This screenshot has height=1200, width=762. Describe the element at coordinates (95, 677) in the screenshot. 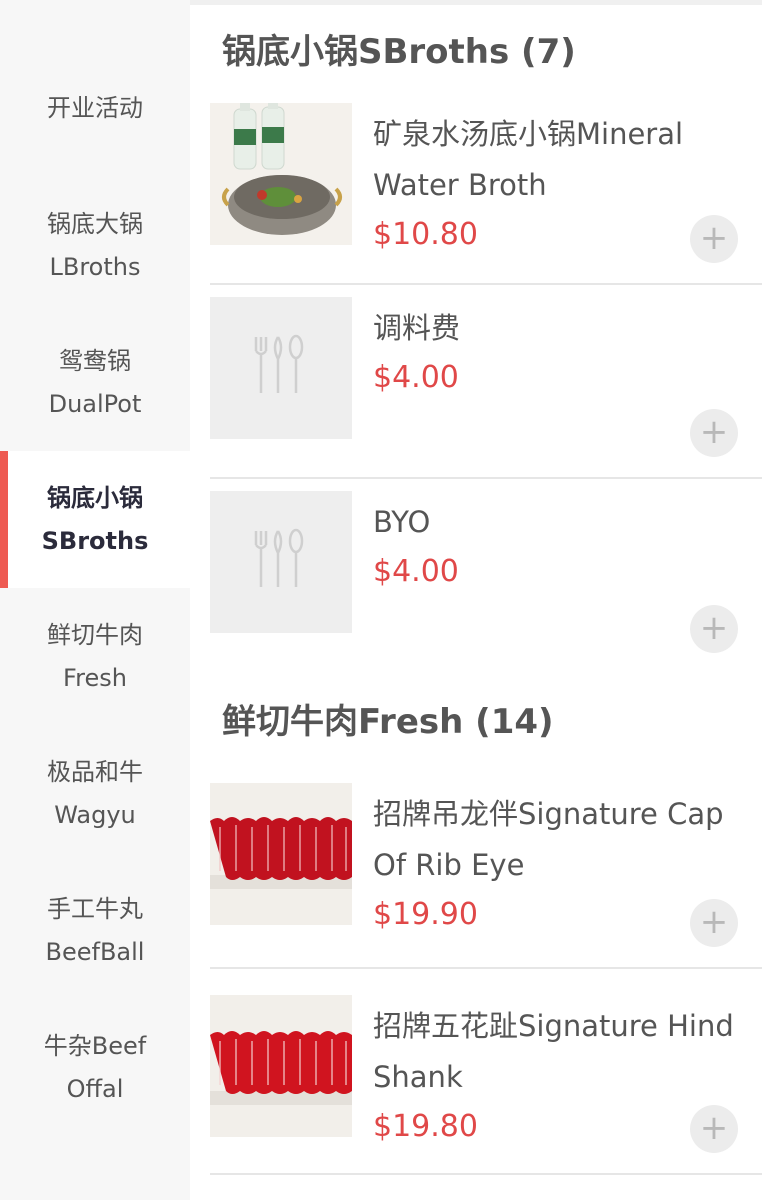

I see `sidebar-item-label: Fresh` at that location.